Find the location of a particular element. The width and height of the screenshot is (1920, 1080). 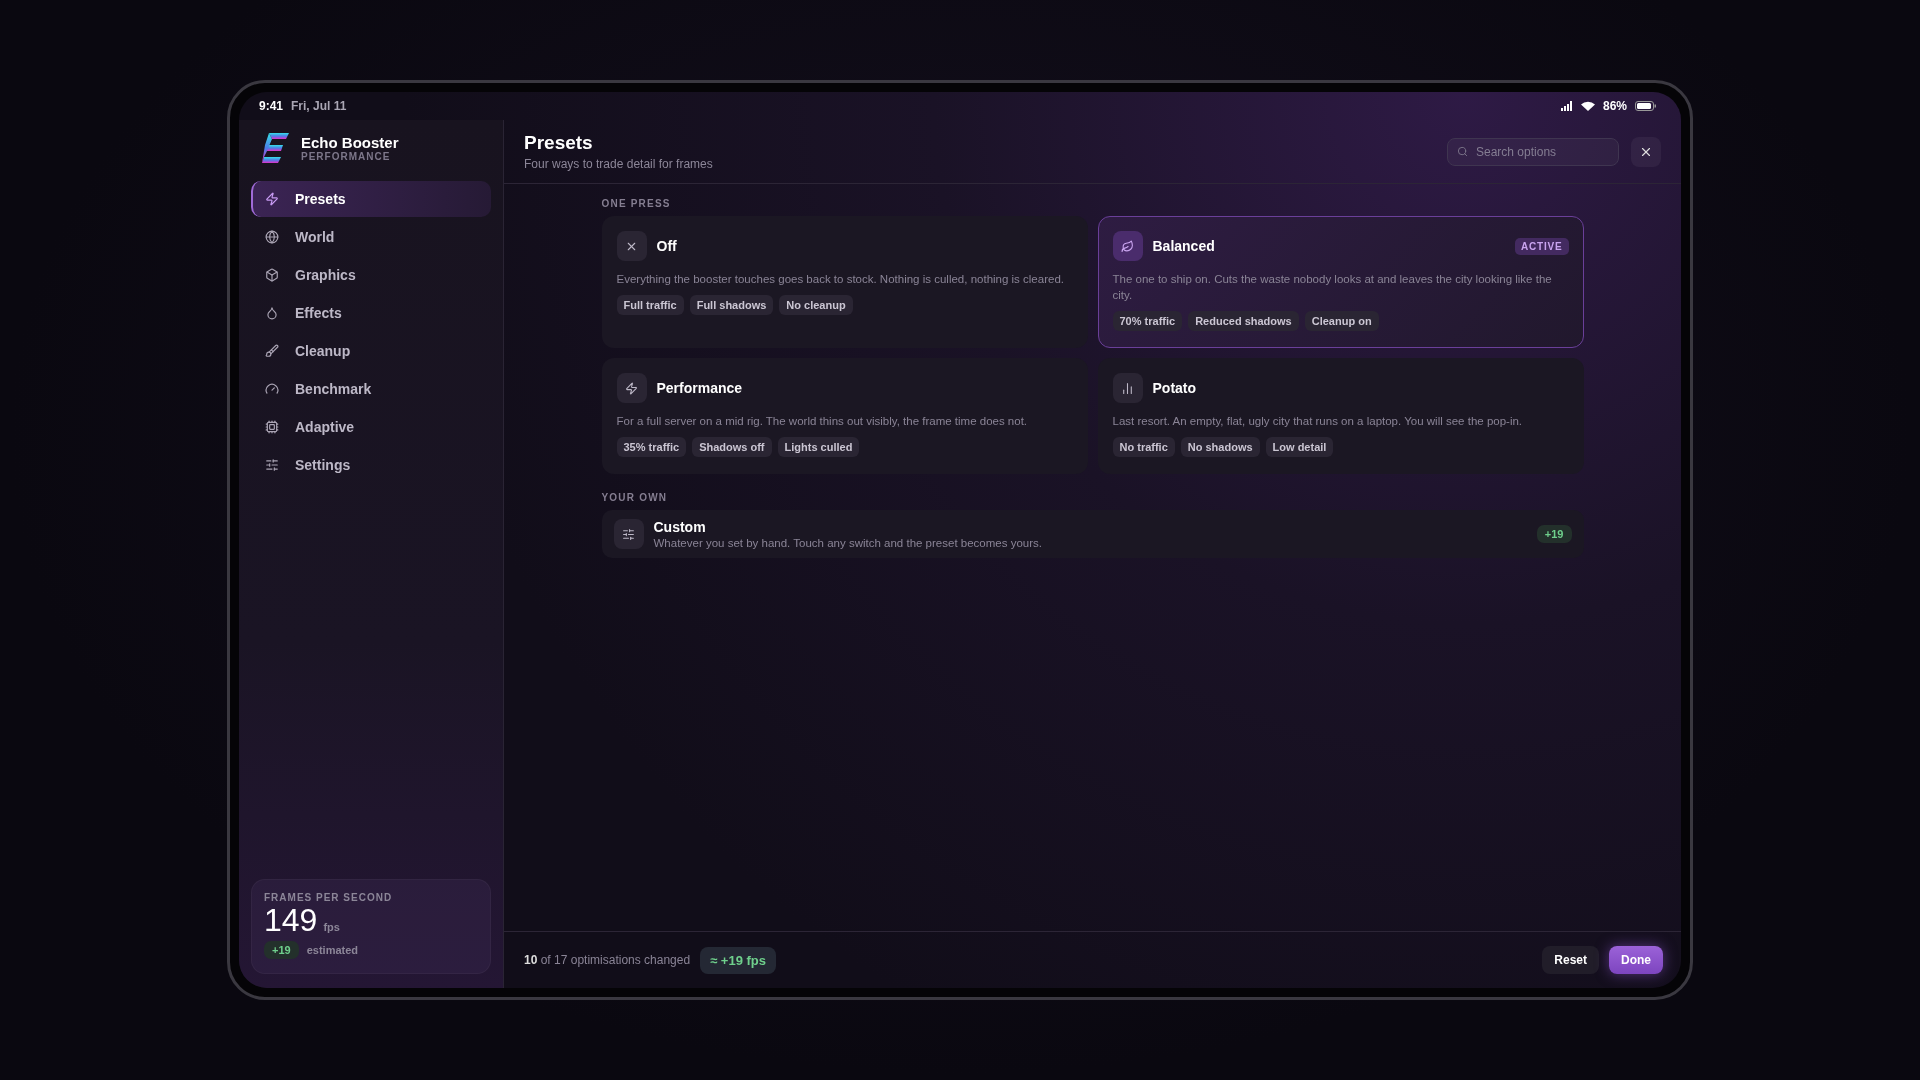

preset-card: Balanced ACTIVE The one to ship on. Cuts the waste nobody looks at and leaves the city looking like the city. 70% traffic Reduced shadows Cleanup on is located at coordinates (1340, 282).